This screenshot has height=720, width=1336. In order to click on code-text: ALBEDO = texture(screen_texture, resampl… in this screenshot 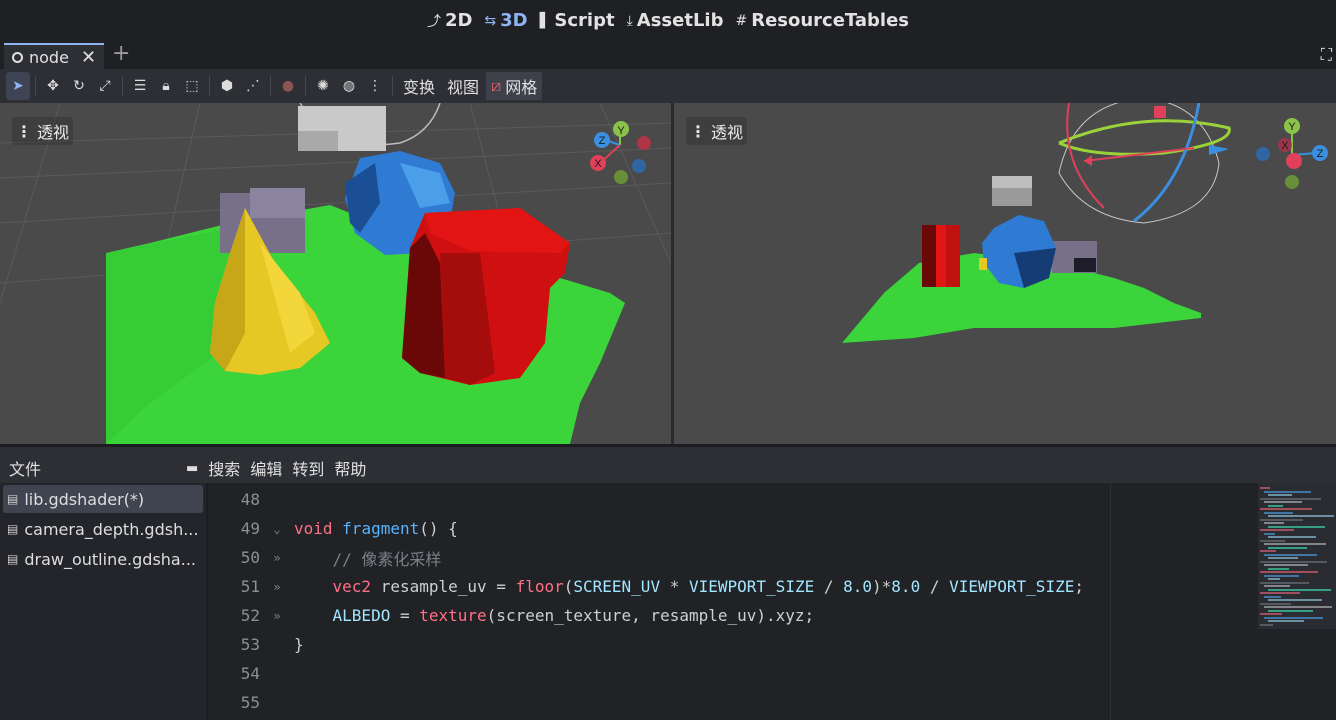, I will do `click(554, 615)`.